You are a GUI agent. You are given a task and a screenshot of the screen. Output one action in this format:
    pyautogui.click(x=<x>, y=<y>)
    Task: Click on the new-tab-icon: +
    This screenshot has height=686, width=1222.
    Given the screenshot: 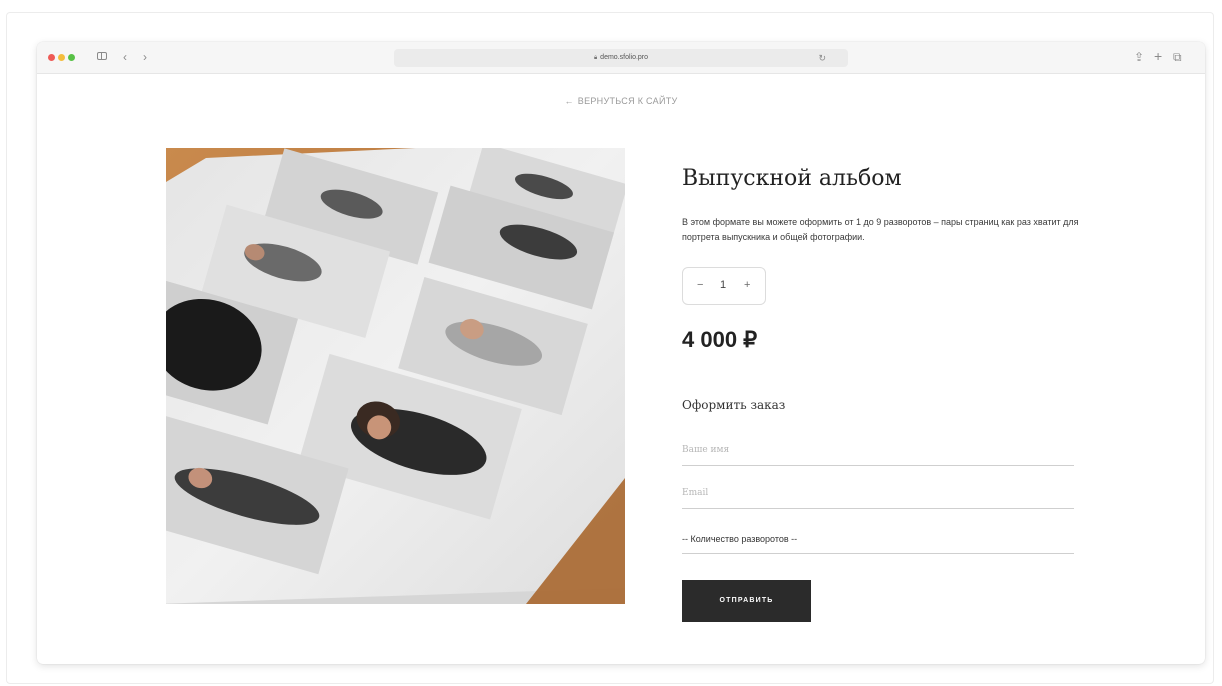 What is the action you would take?
    pyautogui.click(x=1158, y=56)
    